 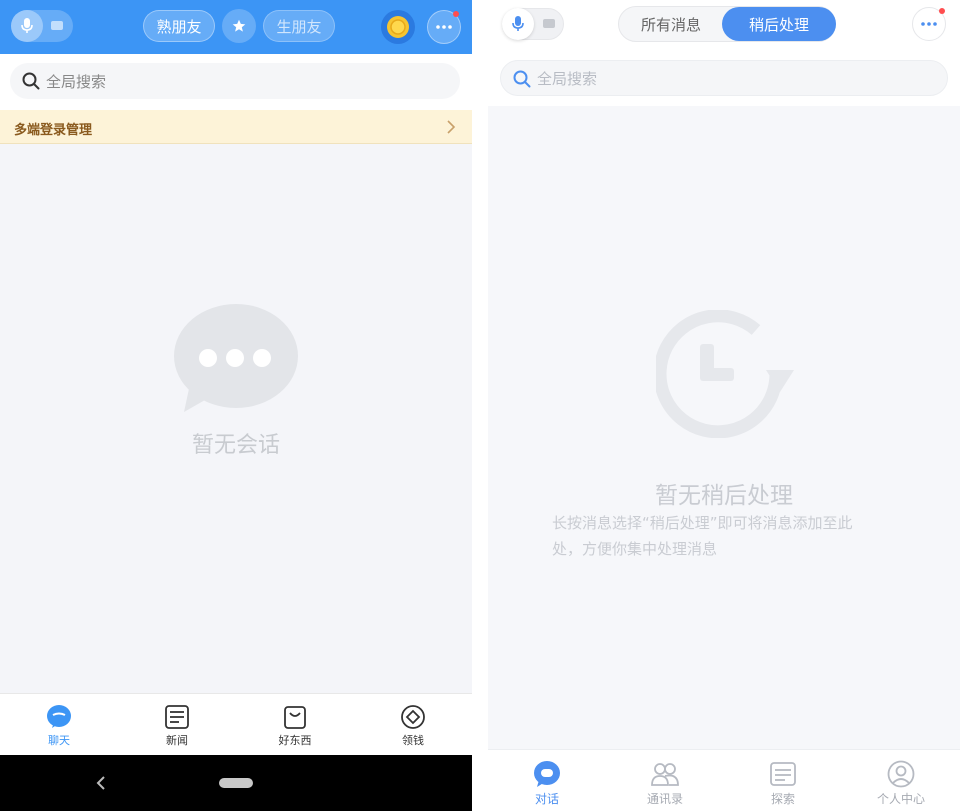 I want to click on tab-conversations-label: 对话, so click(x=546, y=799).